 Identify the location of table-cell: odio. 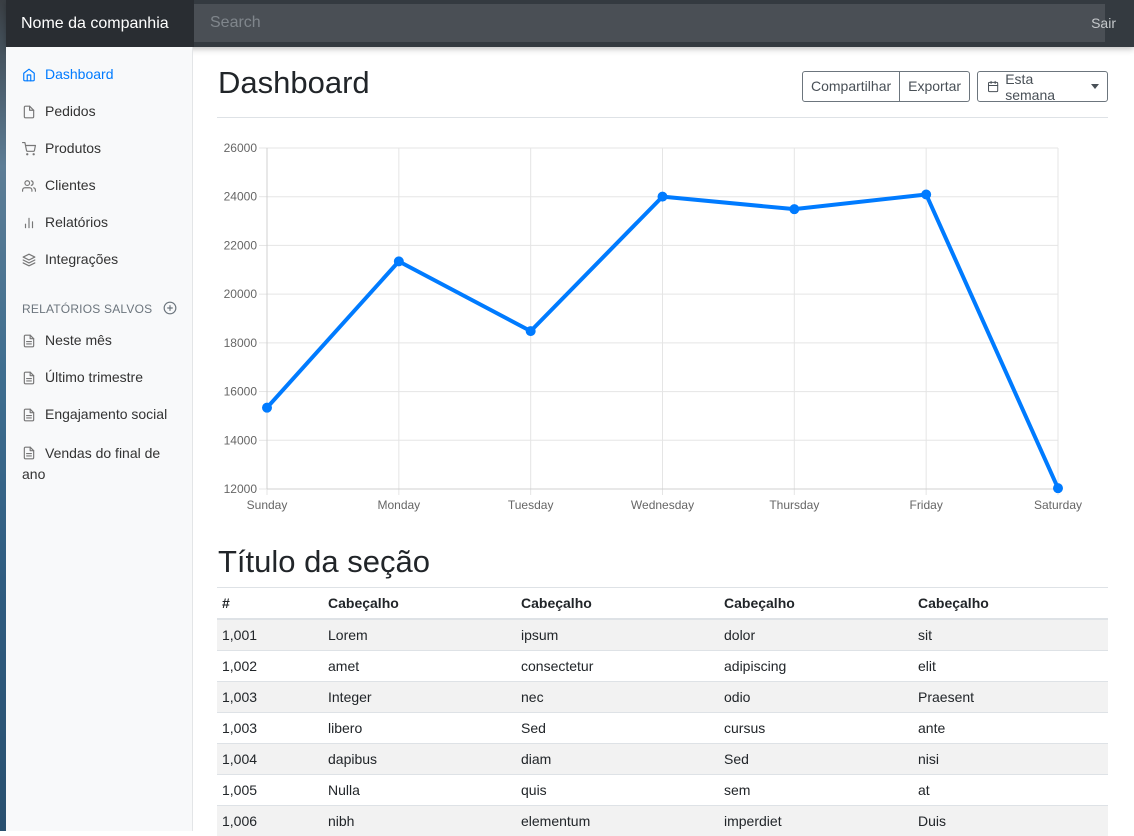
(816, 697).